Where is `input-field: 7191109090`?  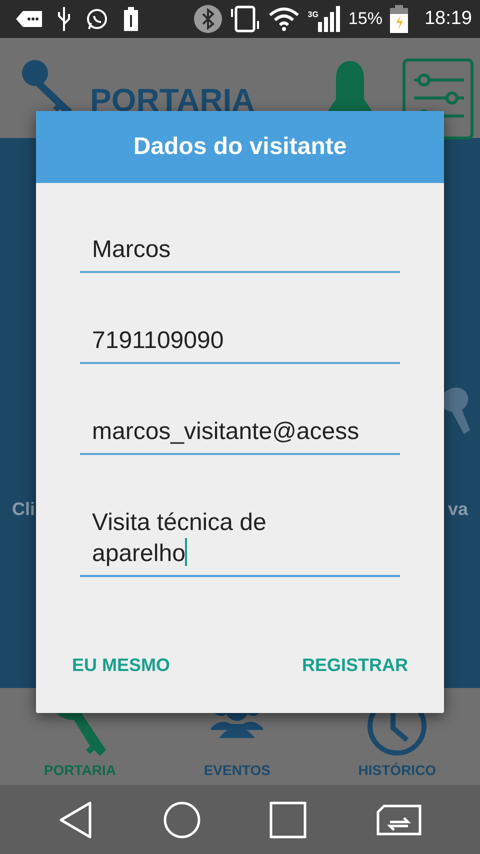 input-field: 7191109090 is located at coordinates (240, 345).